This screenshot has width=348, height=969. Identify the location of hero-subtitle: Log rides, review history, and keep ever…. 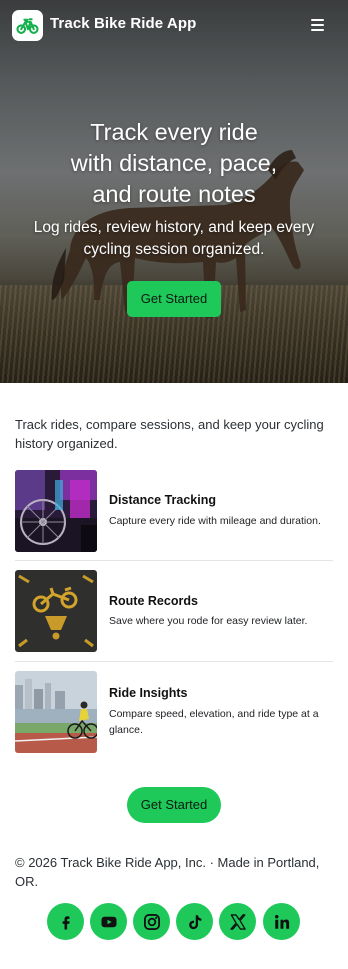
(174, 238).